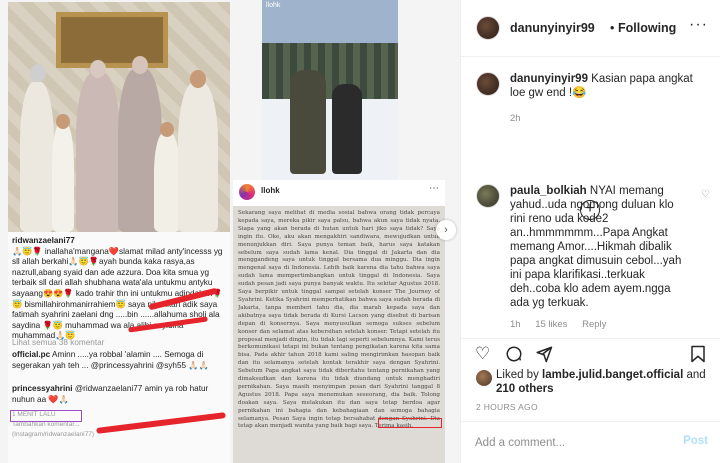 This screenshot has height=463, width=720. What do you see at coordinates (507, 407) in the screenshot?
I see `post-timestamp: 2 HOURS AGO` at bounding box center [507, 407].